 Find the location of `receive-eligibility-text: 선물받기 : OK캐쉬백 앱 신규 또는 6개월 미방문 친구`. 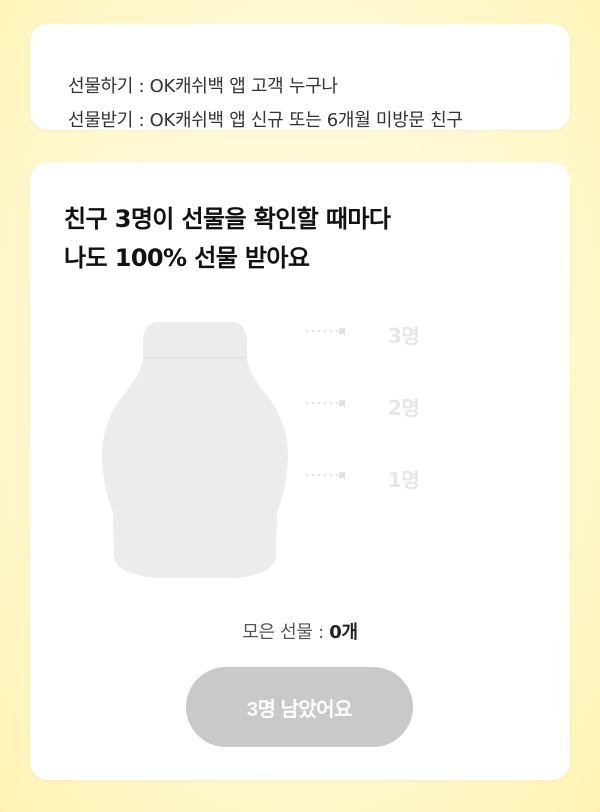

receive-eligibility-text: 선물받기 : OK캐쉬백 앱 신규 또는 6개월 미방문 친구 is located at coordinates (265, 120).